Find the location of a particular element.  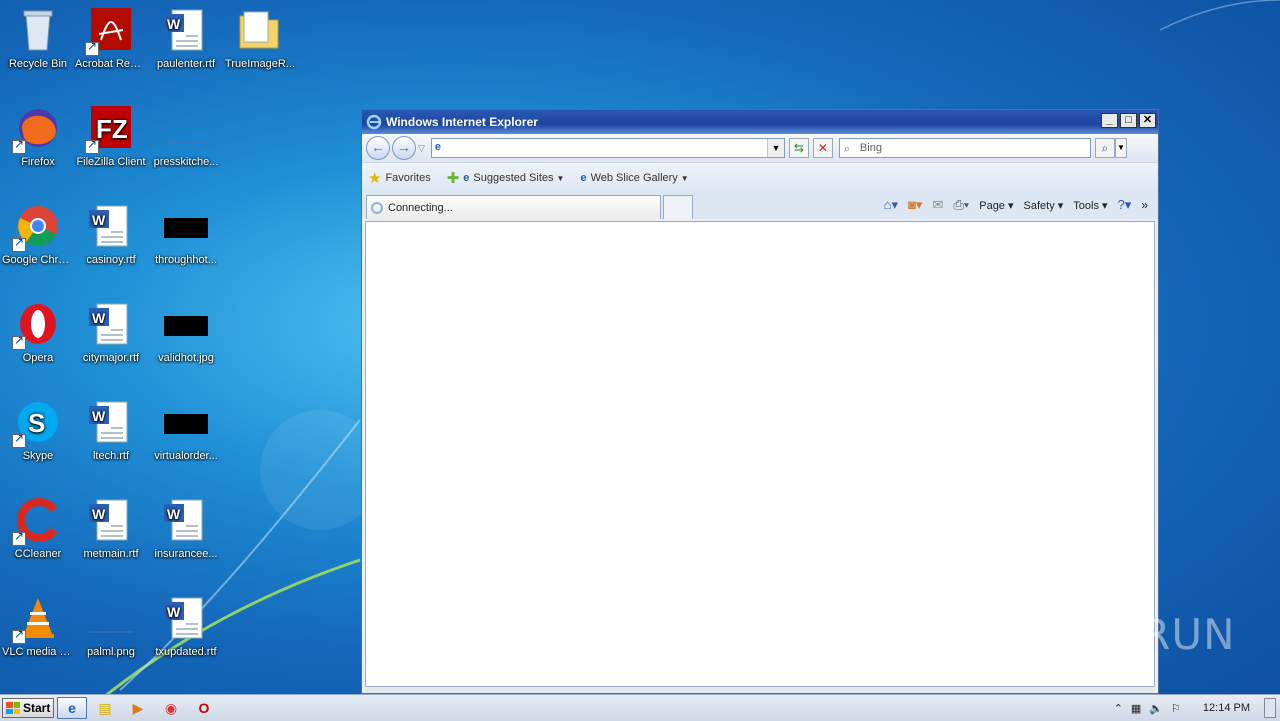

address-bar: e ▼ is located at coordinates (607, 148).